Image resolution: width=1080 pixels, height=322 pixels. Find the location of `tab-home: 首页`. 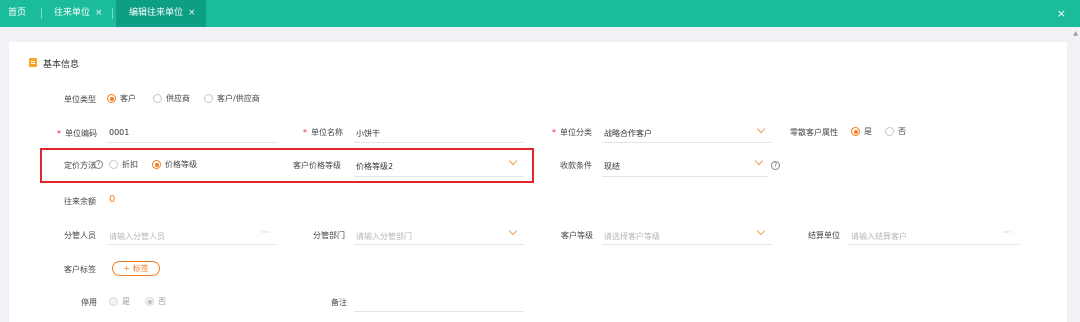

tab-home: 首页 is located at coordinates (17, 13).